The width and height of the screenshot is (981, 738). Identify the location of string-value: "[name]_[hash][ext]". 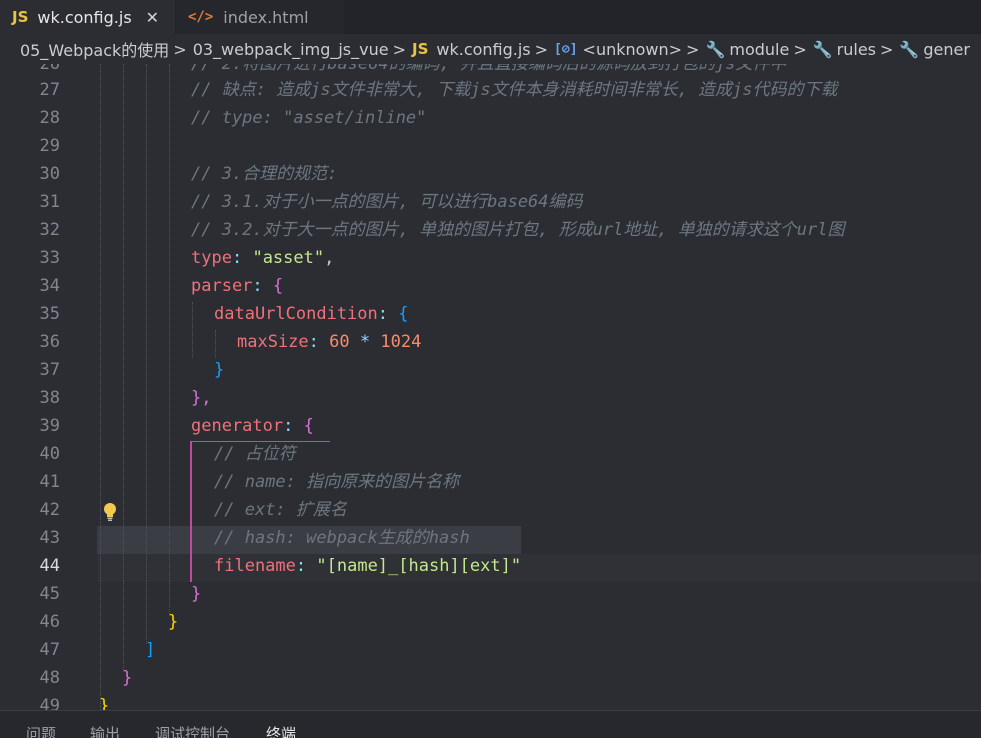
(419, 566).